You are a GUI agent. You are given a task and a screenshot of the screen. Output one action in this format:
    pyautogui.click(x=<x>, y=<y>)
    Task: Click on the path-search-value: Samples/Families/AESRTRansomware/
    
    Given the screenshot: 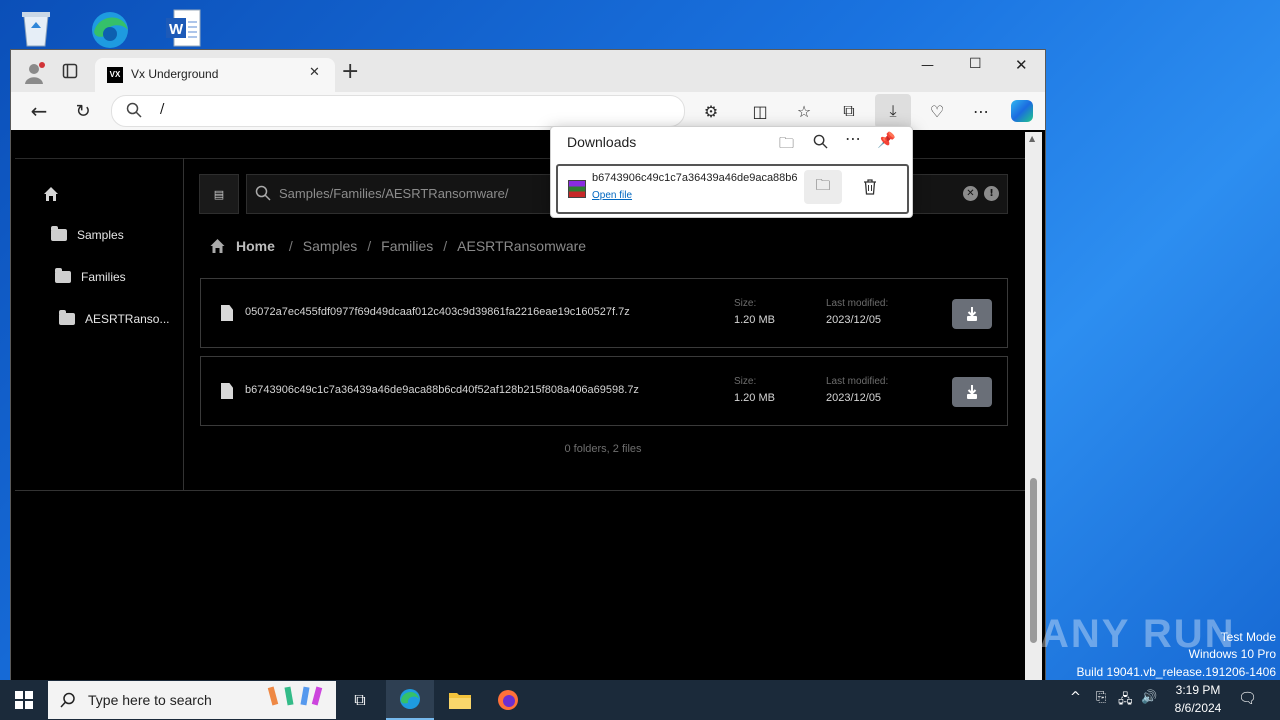 What is the action you would take?
    pyautogui.click(x=394, y=193)
    